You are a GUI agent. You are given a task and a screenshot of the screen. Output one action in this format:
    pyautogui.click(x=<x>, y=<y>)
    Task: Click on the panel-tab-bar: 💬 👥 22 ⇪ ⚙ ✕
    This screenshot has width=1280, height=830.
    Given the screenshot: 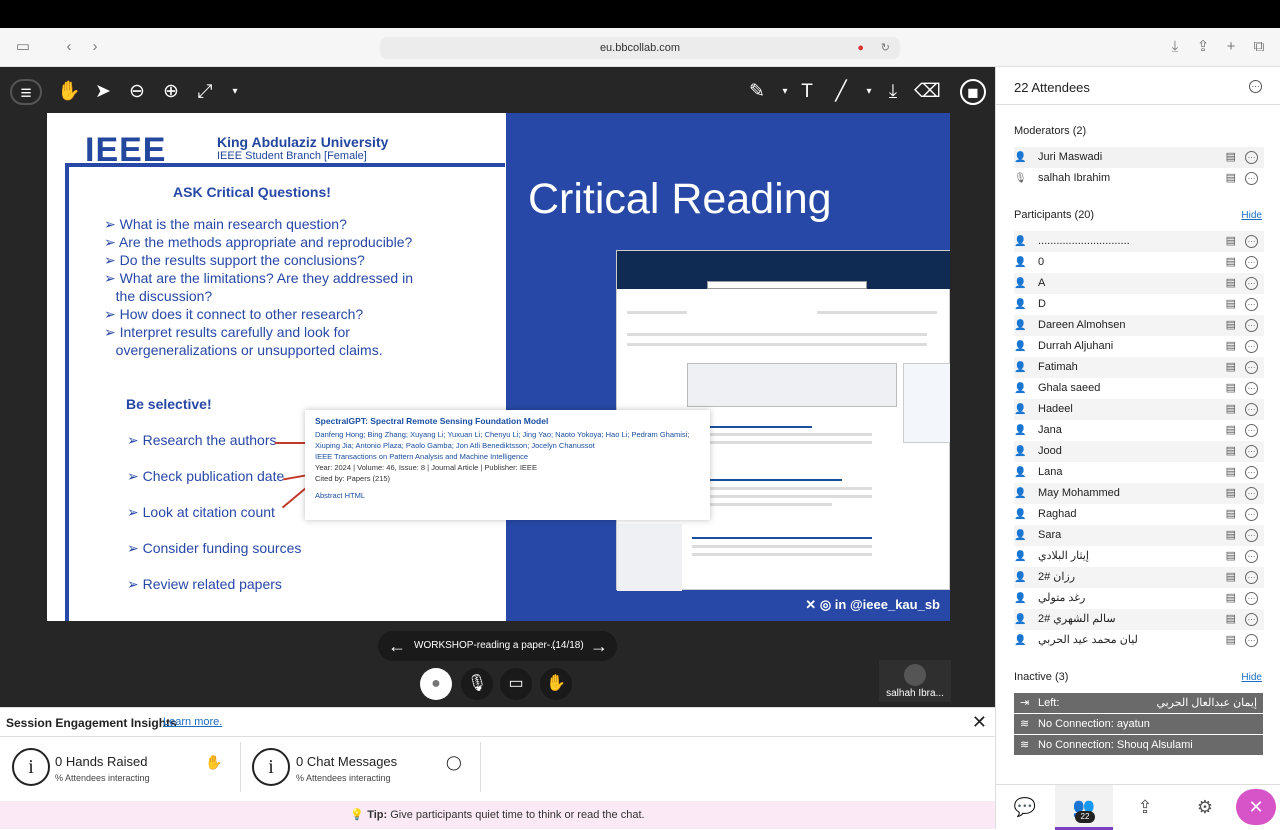 What is the action you would take?
    pyautogui.click(x=1138, y=807)
    